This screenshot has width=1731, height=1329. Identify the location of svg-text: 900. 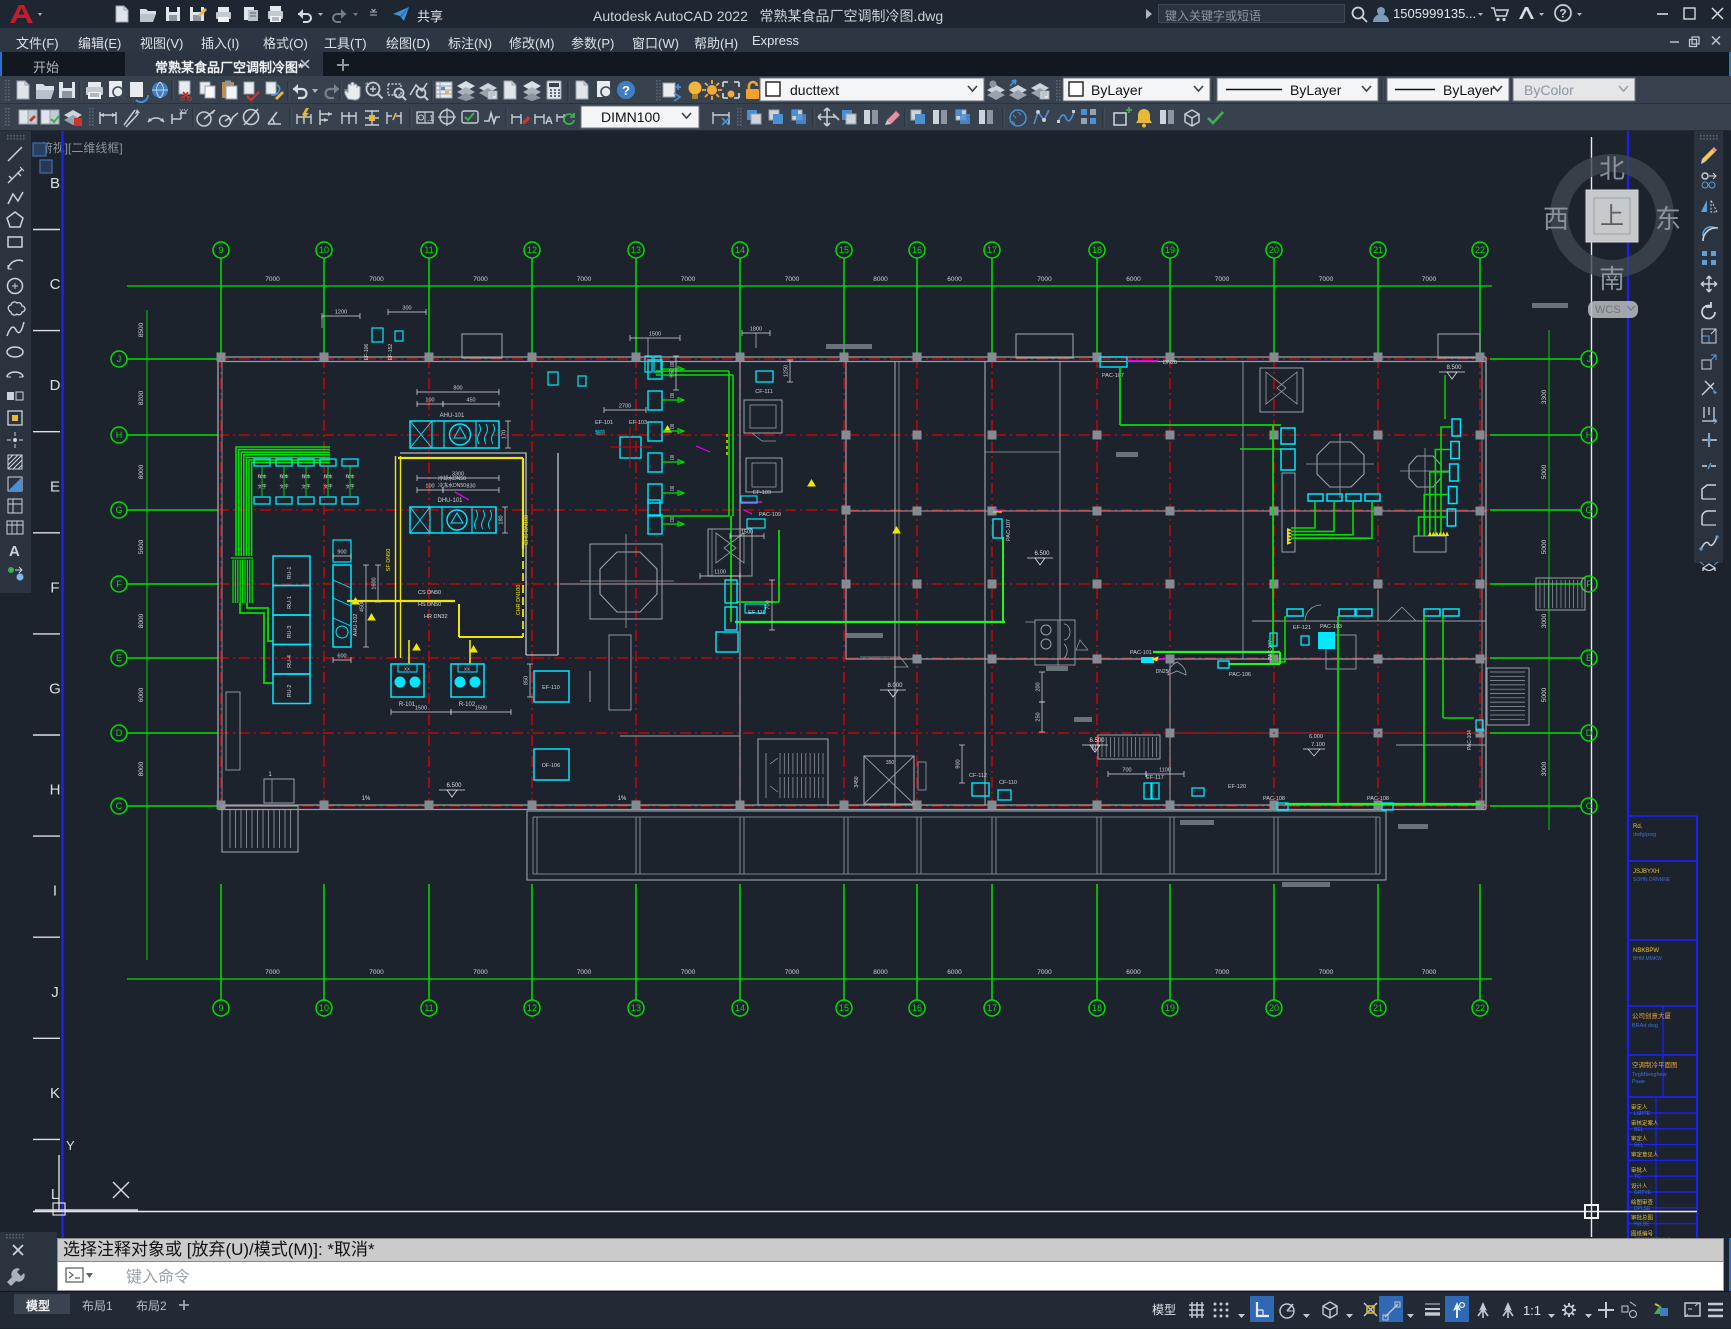
(959, 763).